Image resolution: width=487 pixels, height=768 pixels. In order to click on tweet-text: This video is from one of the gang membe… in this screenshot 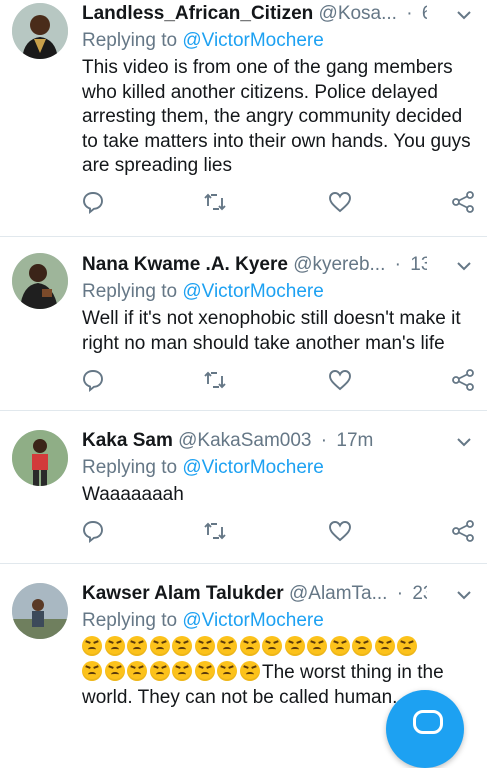, I will do `click(276, 116)`.